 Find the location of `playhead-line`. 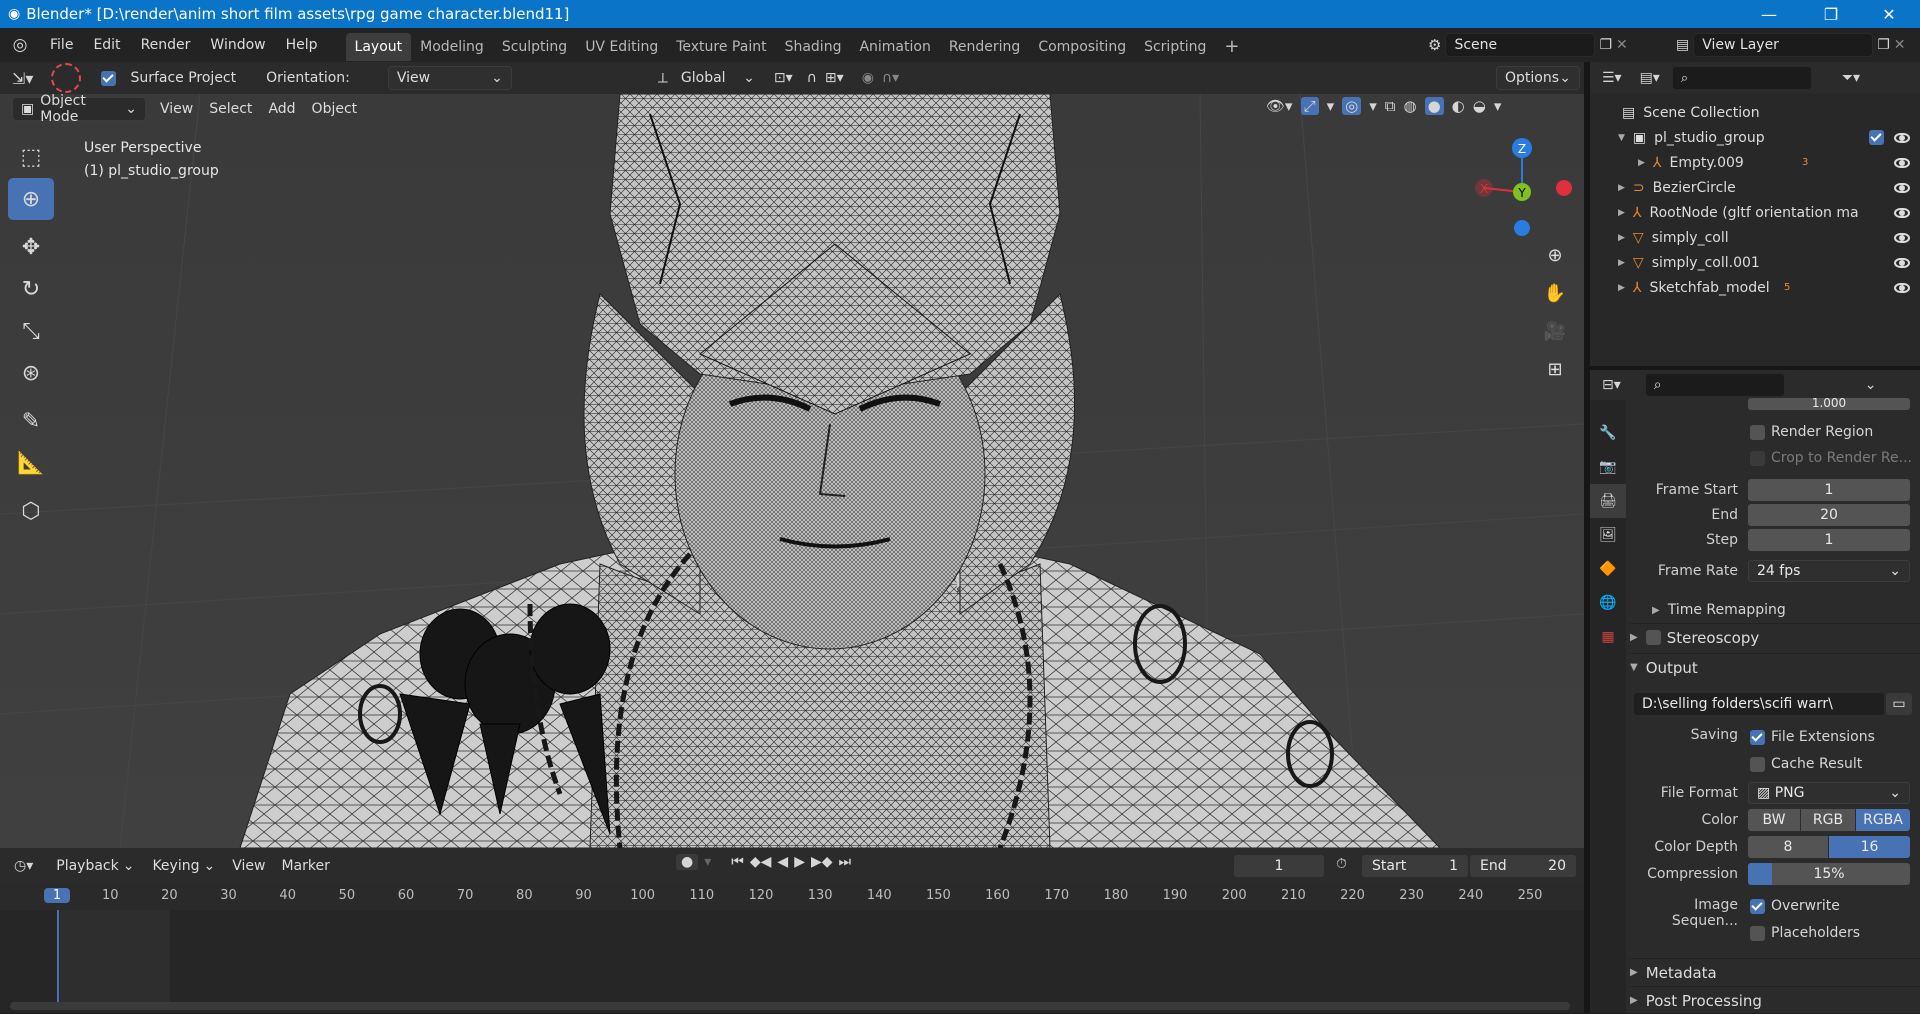

playhead-line is located at coordinates (58, 958).